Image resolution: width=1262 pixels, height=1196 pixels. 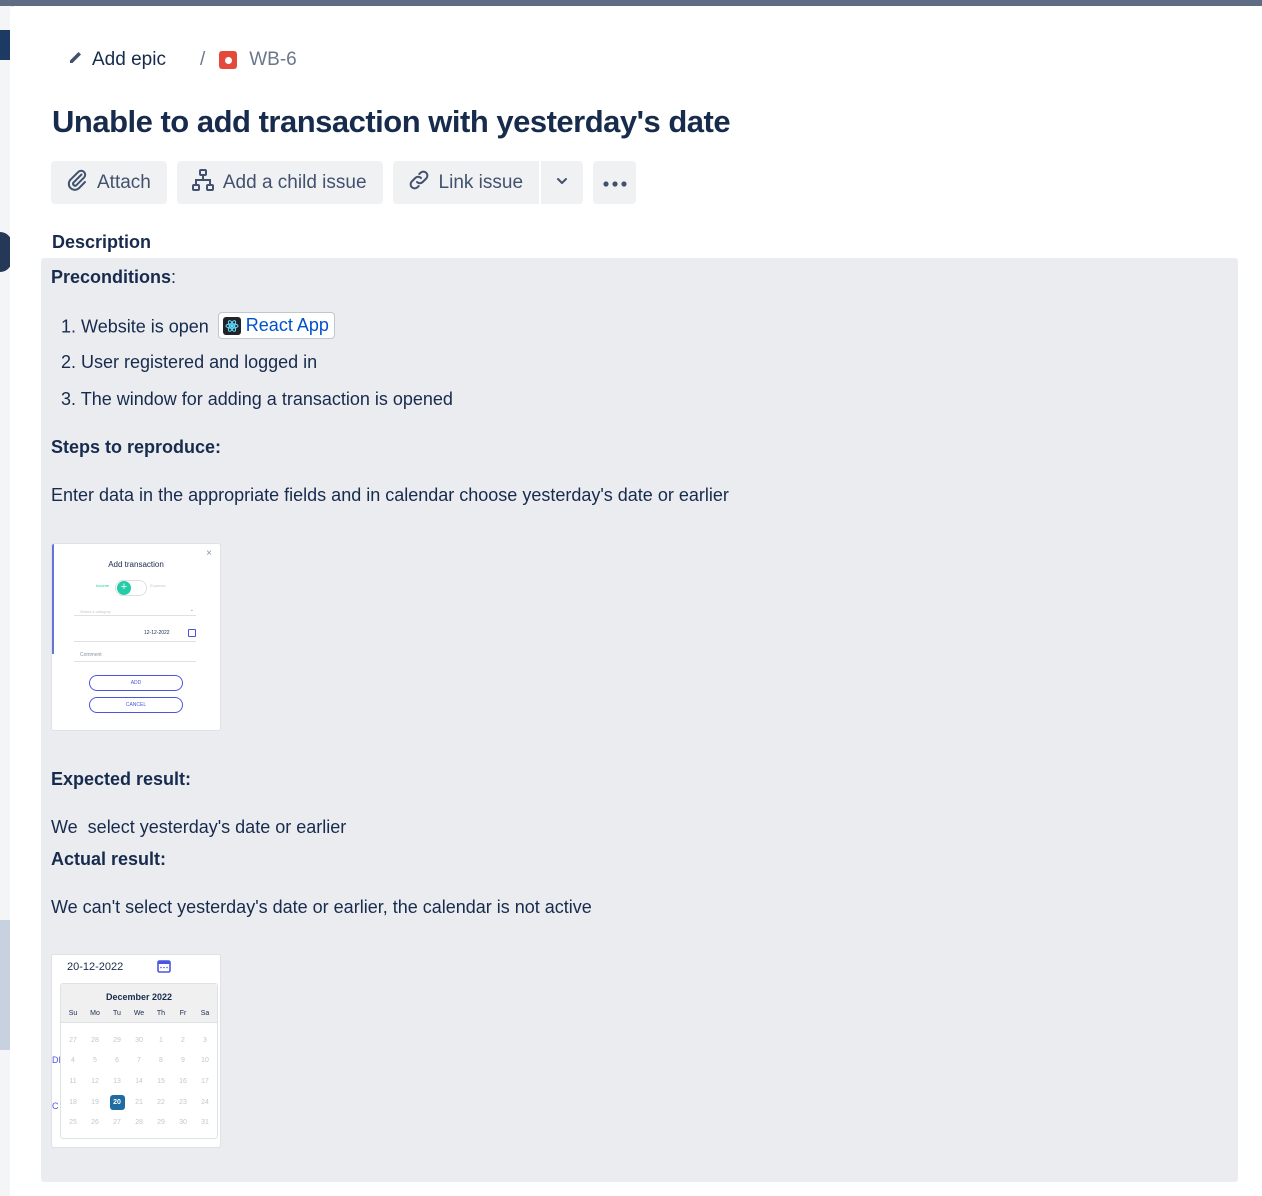 What do you see at coordinates (205, 1123) in the screenshot?
I see `datepicker-day: 31` at bounding box center [205, 1123].